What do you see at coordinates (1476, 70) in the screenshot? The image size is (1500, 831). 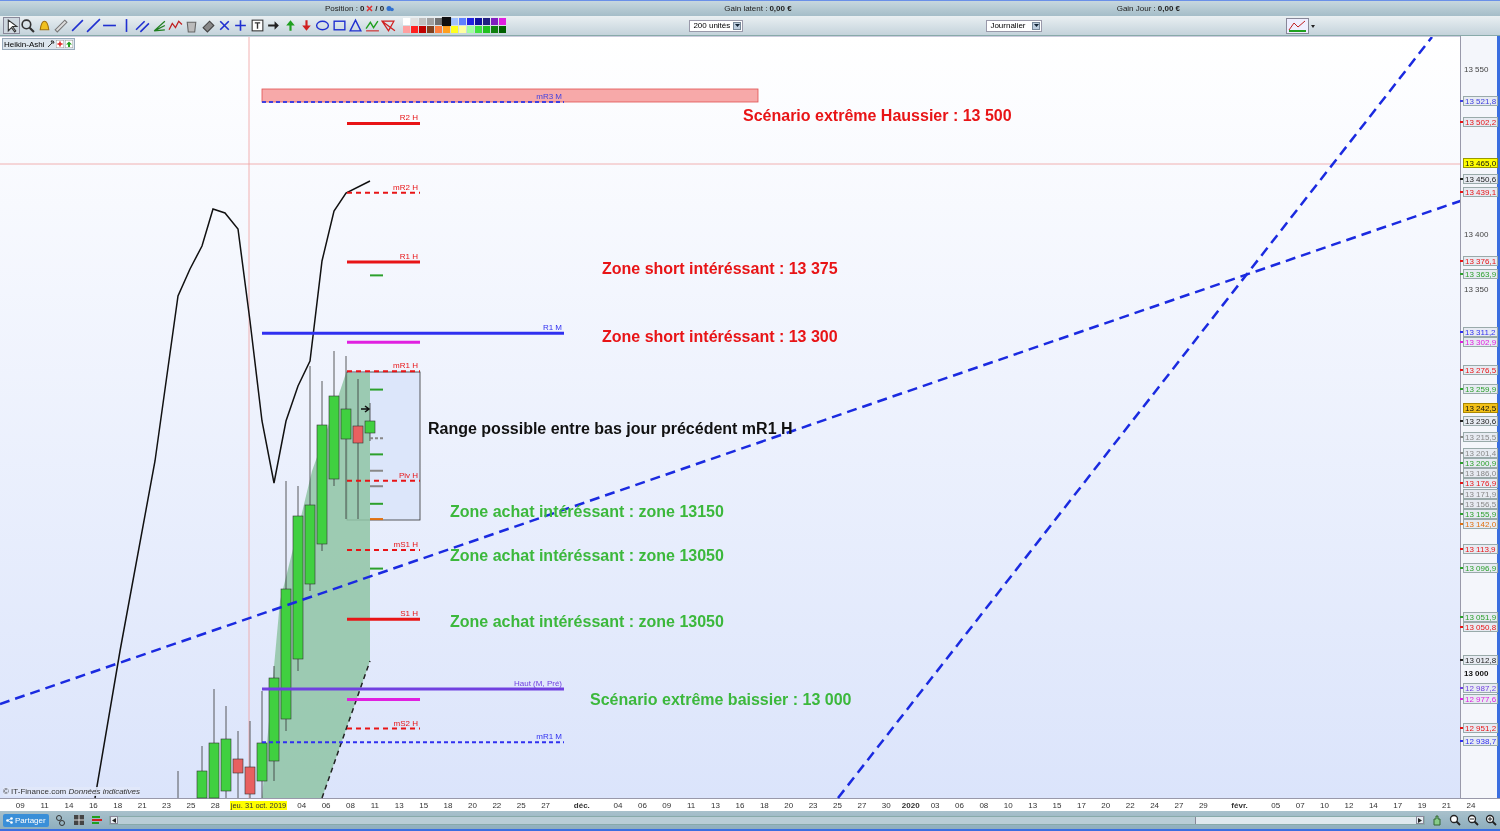 I see `price-label: 13 550` at bounding box center [1476, 70].